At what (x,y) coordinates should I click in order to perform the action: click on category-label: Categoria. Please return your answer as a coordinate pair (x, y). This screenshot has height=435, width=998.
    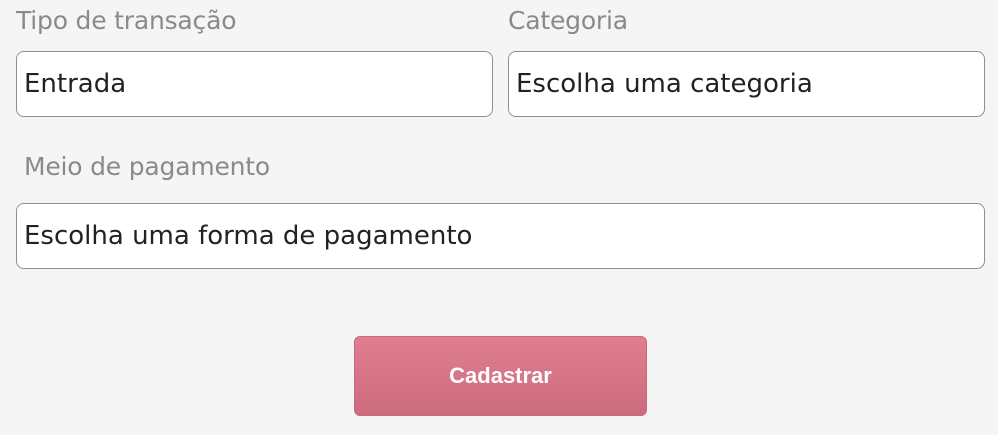
    Looking at the image, I should click on (568, 20).